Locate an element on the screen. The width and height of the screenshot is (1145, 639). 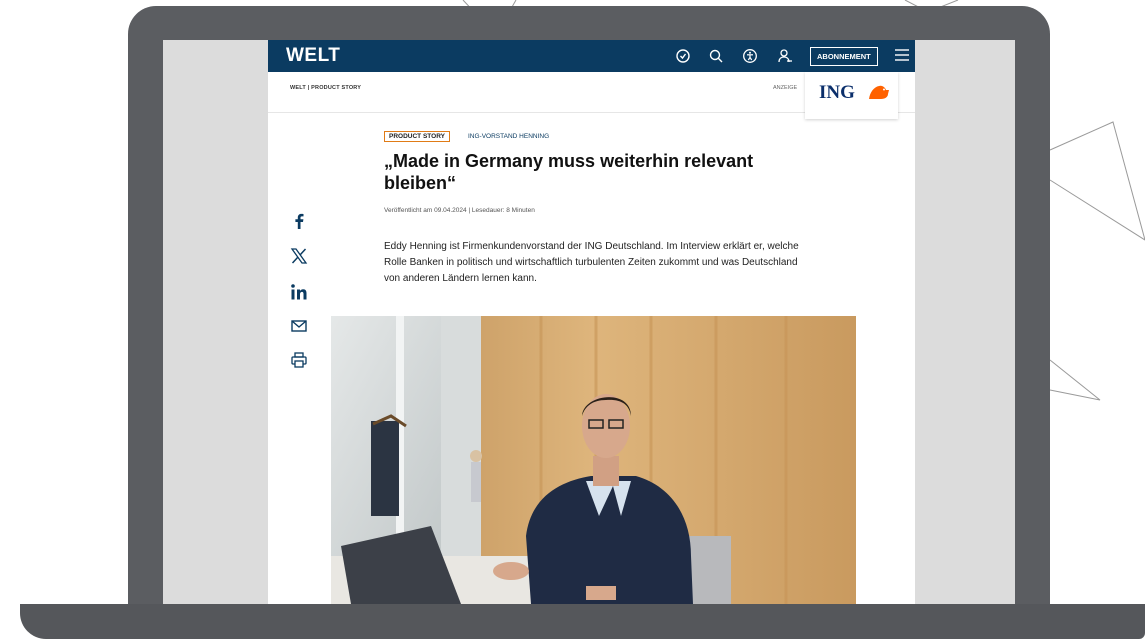
x-icon is located at coordinates (299, 256).